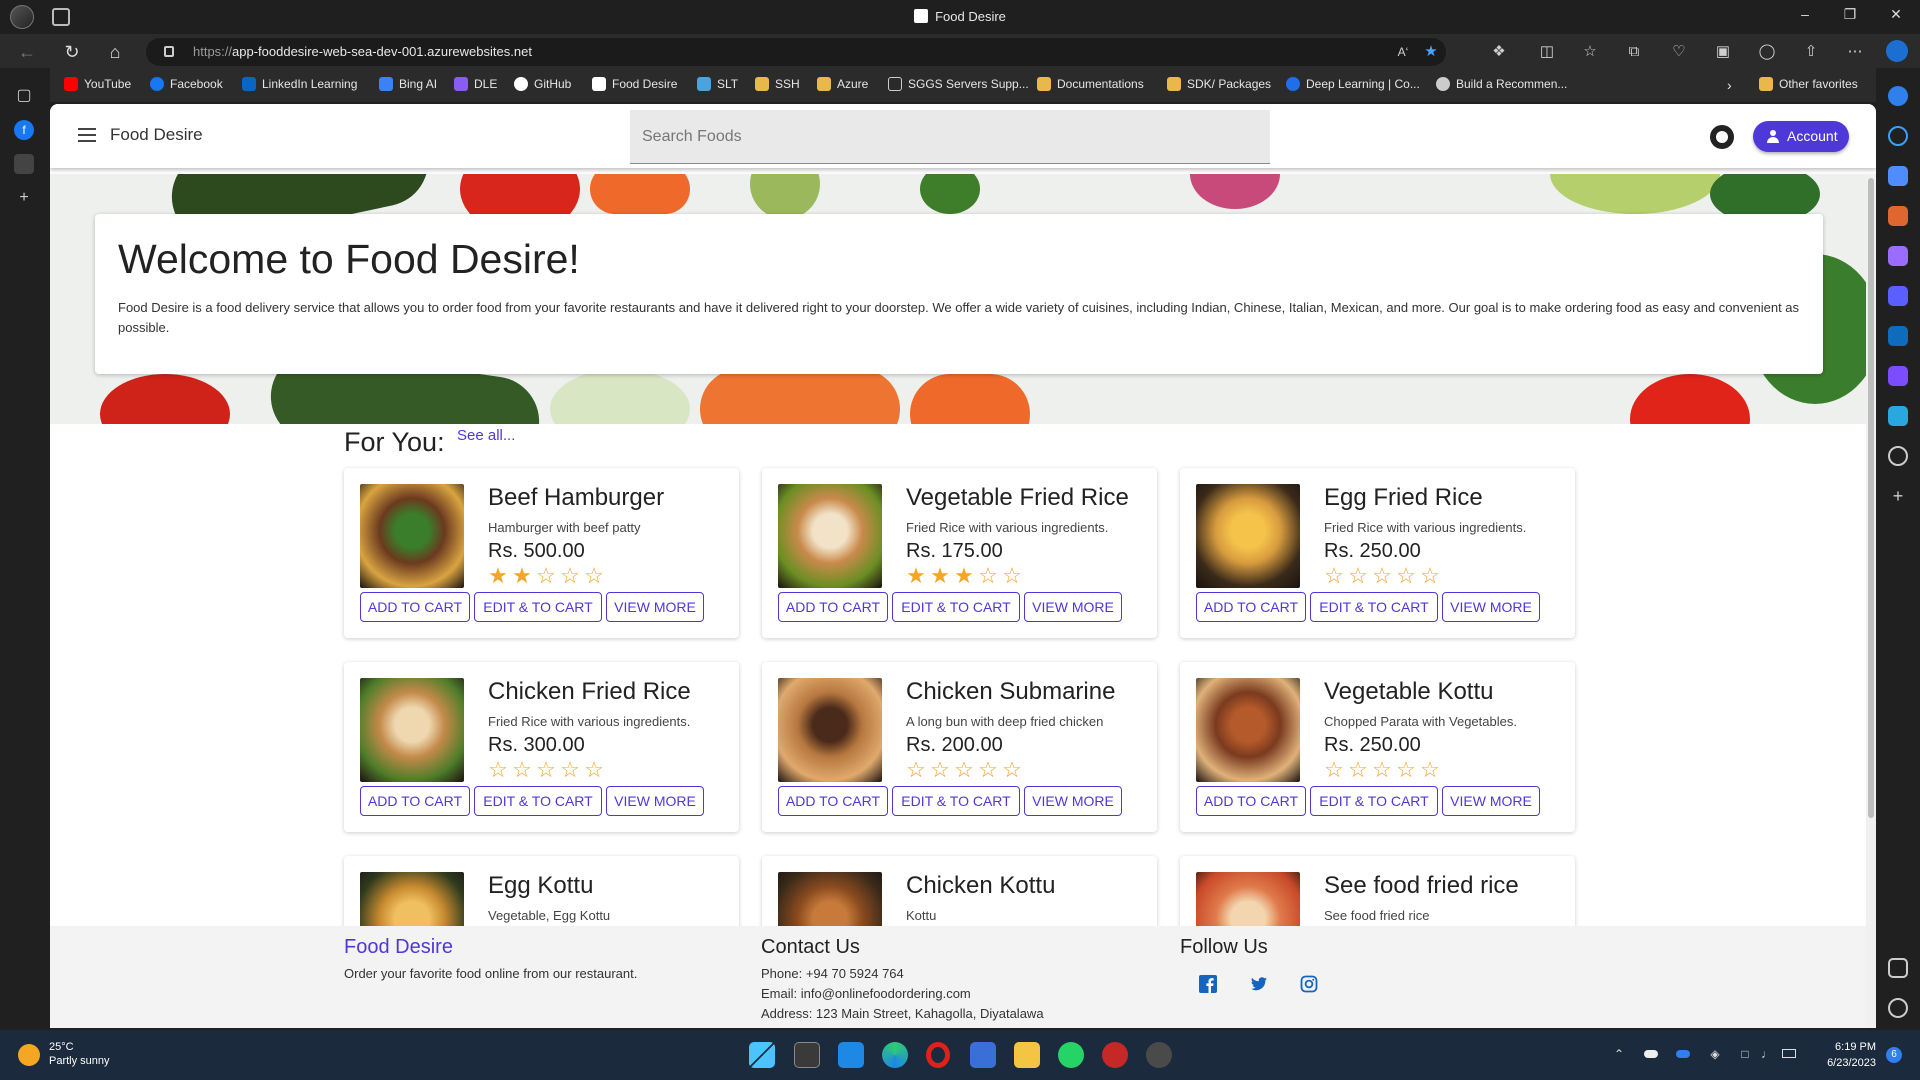 Image resolution: width=1920 pixels, height=1080 pixels. What do you see at coordinates (1898, 96) in the screenshot?
I see `notifications-icon` at bounding box center [1898, 96].